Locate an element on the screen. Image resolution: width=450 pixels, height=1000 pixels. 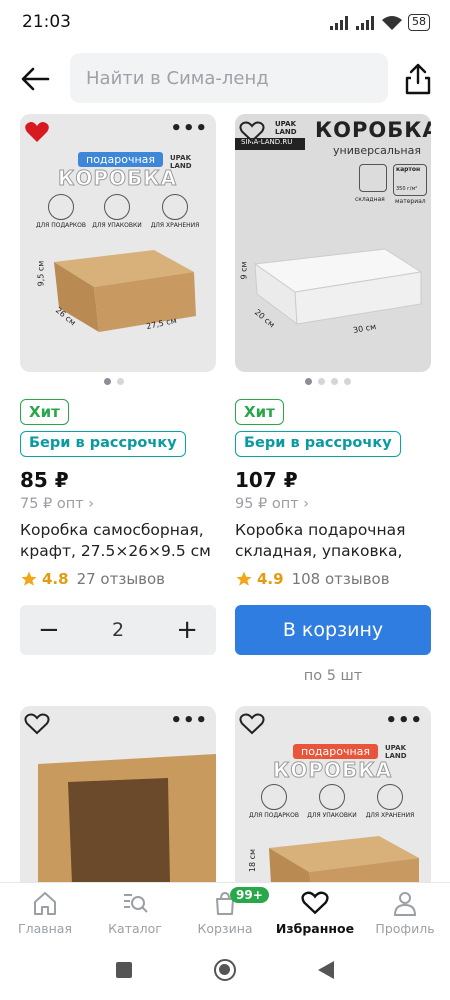
home-circle-icon is located at coordinates (225, 970).